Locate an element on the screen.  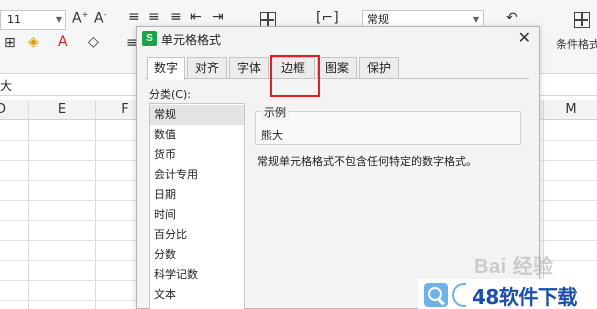
font-color-icon: A is located at coordinates (63, 42).